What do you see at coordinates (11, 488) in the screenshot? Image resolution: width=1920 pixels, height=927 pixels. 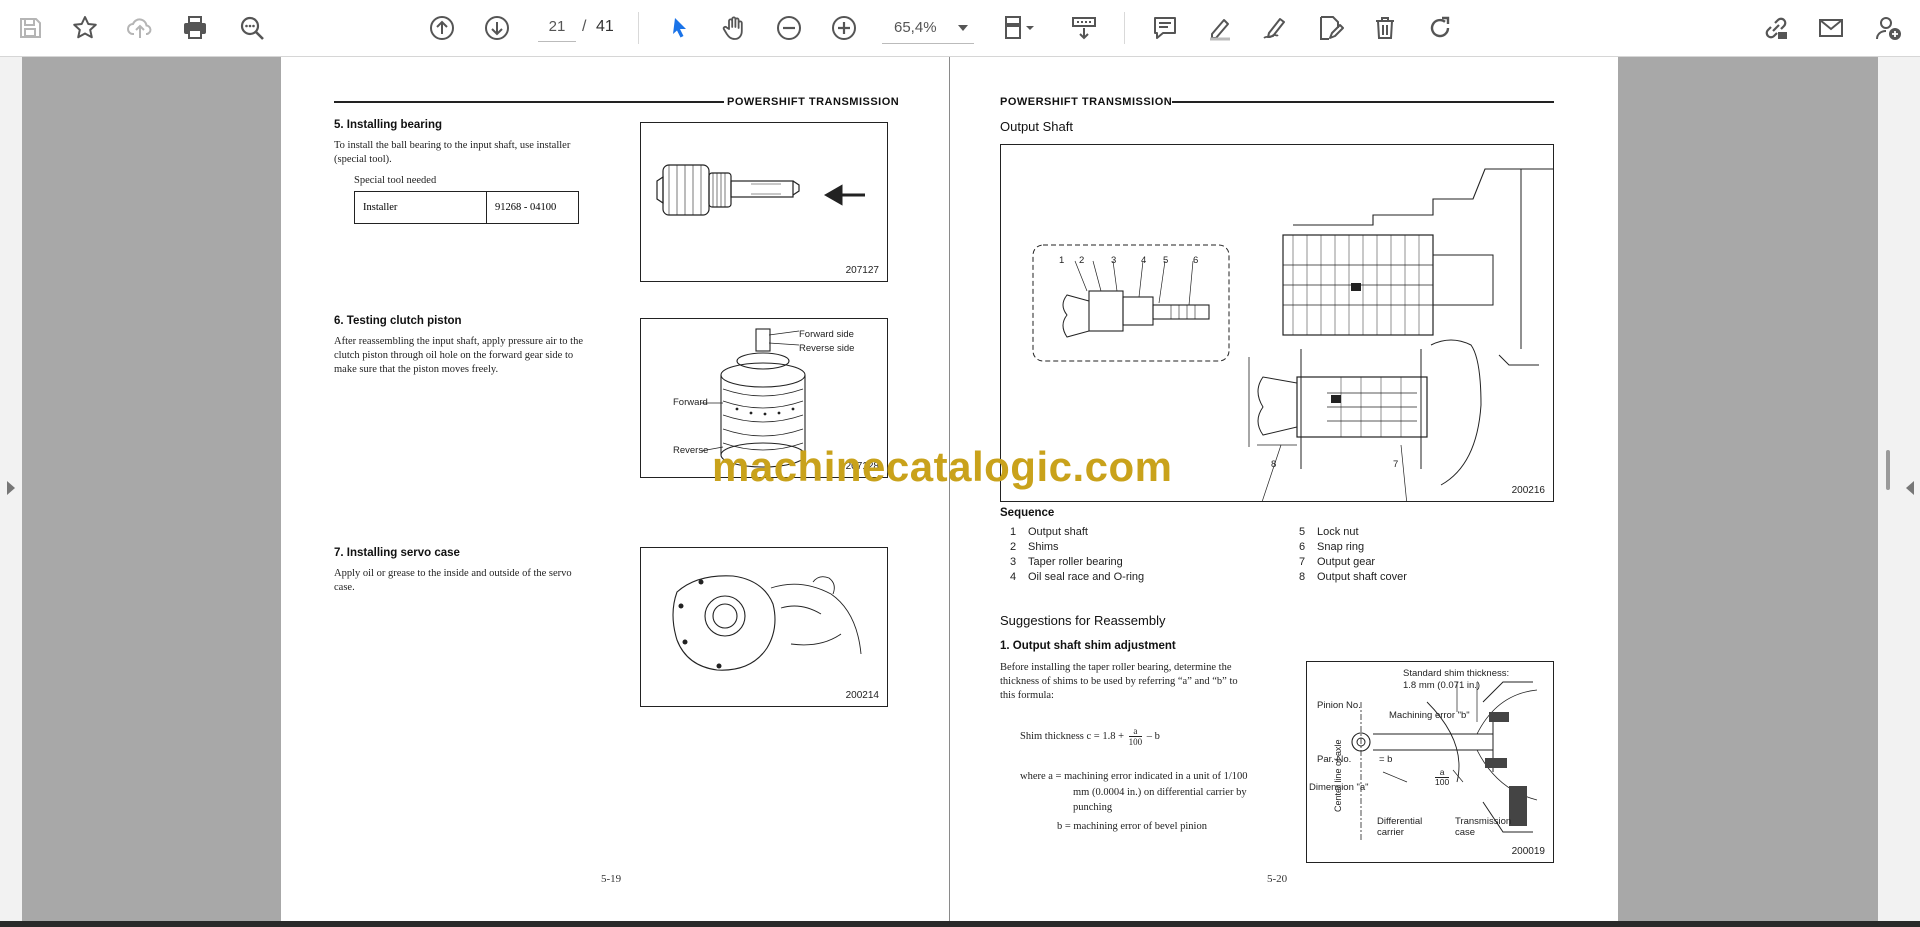 I see `expand-left-panel-icon` at bounding box center [11, 488].